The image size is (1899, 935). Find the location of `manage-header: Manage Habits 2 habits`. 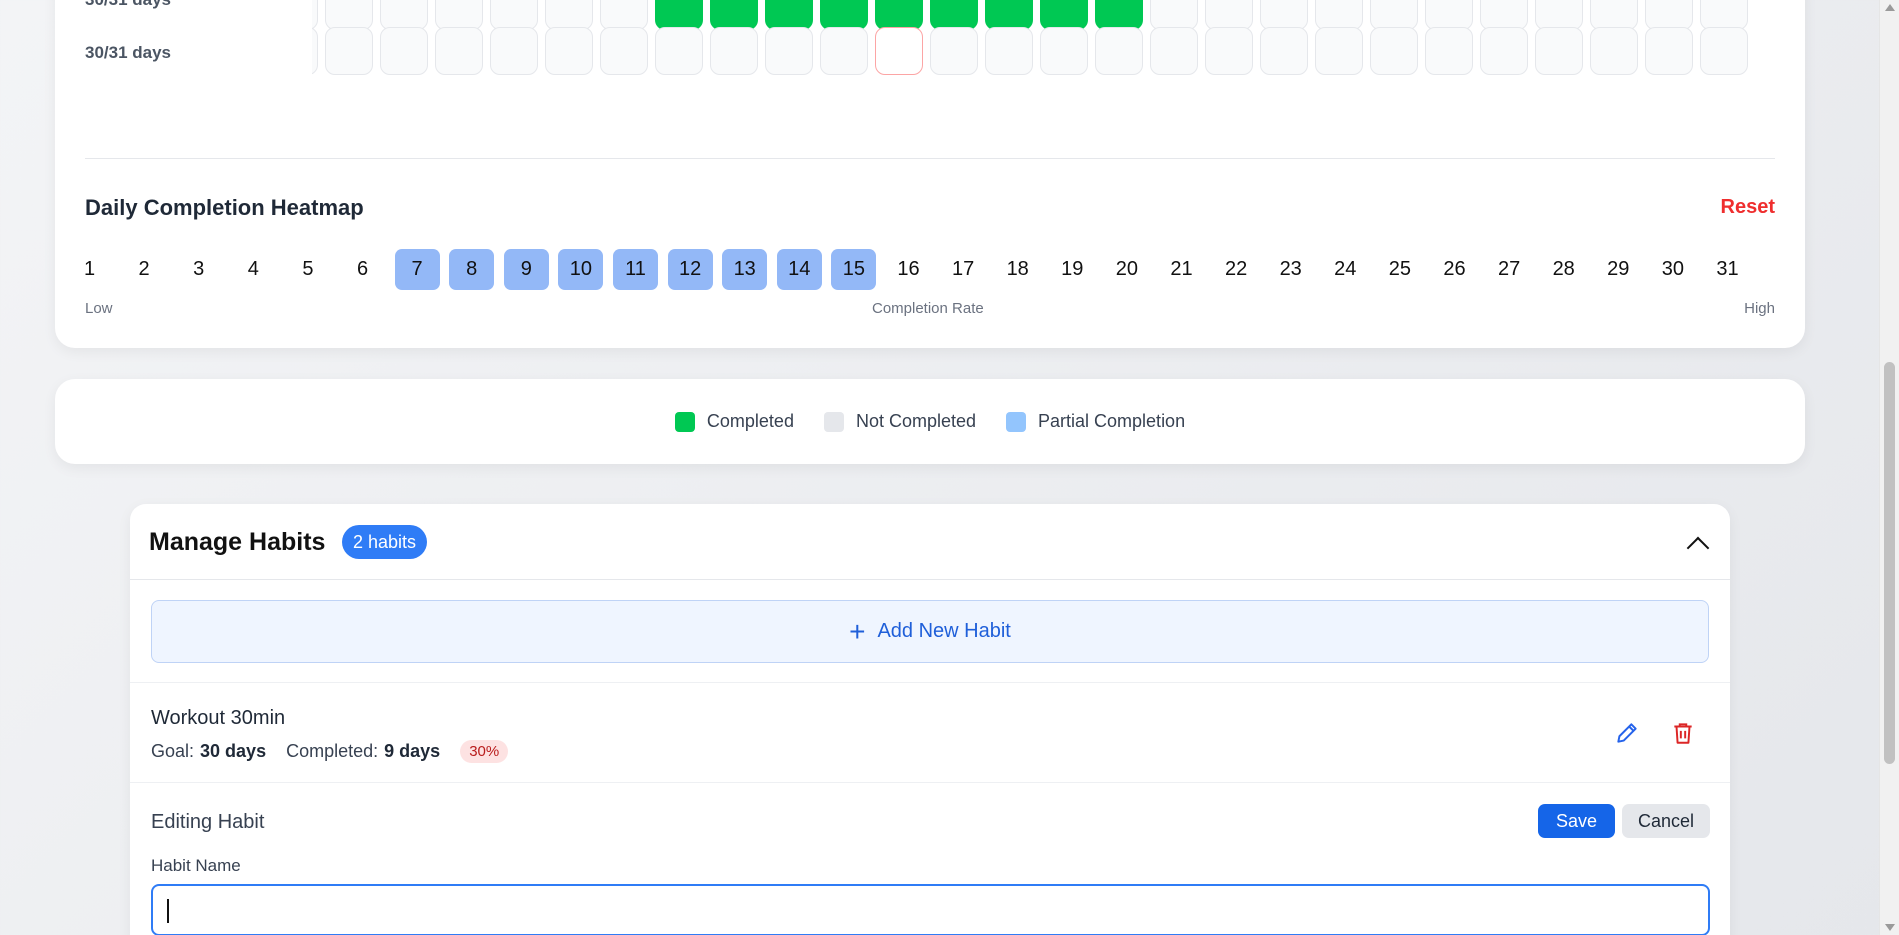

manage-header: Manage Habits 2 habits is located at coordinates (930, 542).